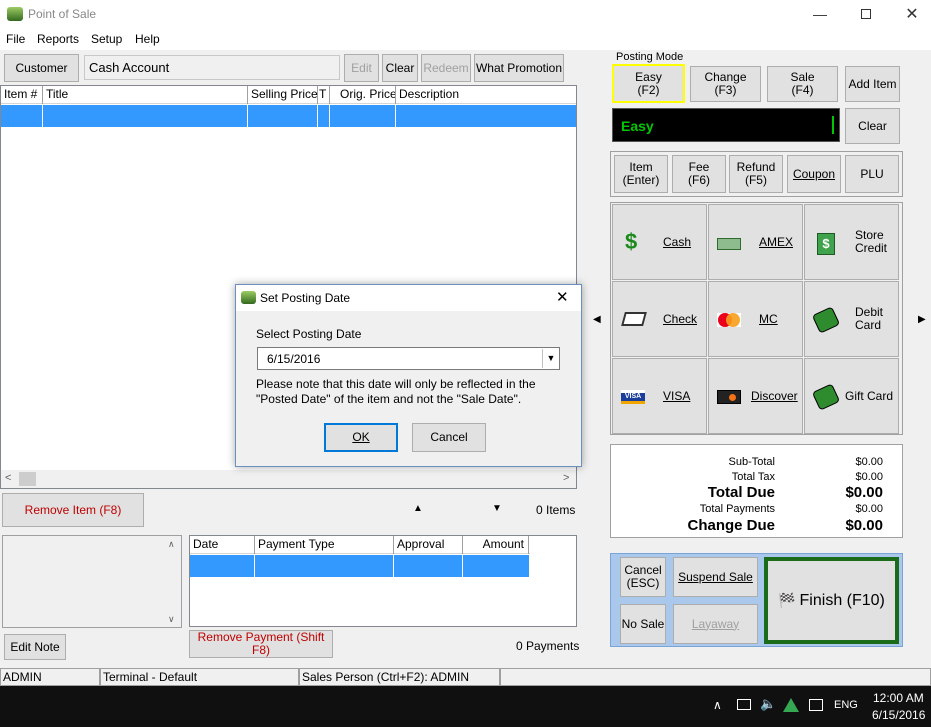 Image resolution: width=931 pixels, height=727 pixels. Describe the element at coordinates (361, 68) in the screenshot. I see `edit-button: Edit` at that location.